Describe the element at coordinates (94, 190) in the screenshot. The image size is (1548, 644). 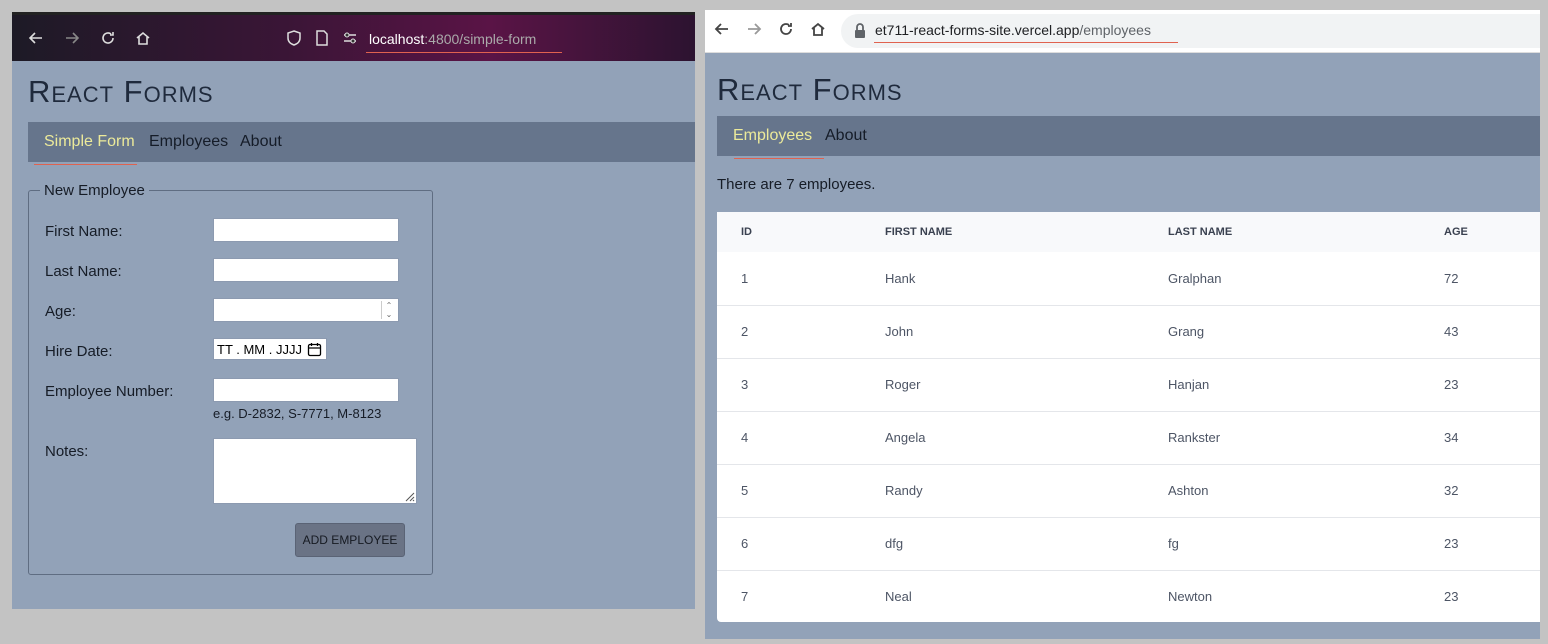
I see `fieldset-legend: New Employee` at that location.